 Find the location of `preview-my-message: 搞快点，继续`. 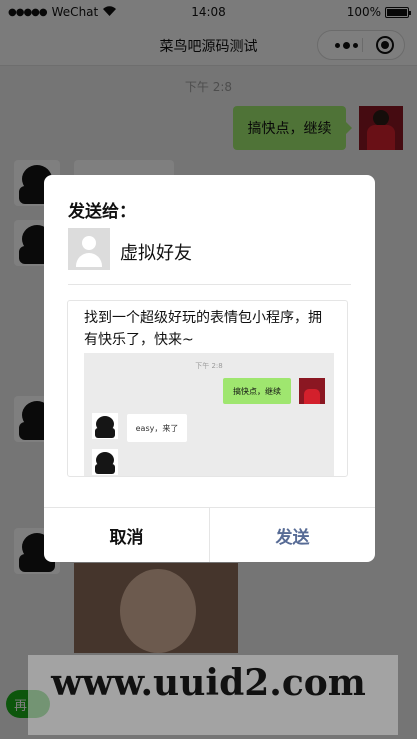

preview-my-message: 搞快点，继续 is located at coordinates (257, 391).